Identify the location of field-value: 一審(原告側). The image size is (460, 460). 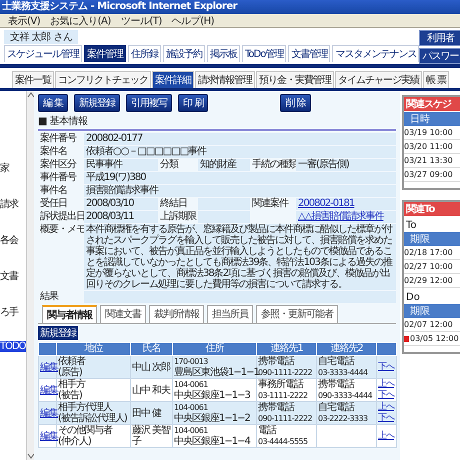
(346, 165).